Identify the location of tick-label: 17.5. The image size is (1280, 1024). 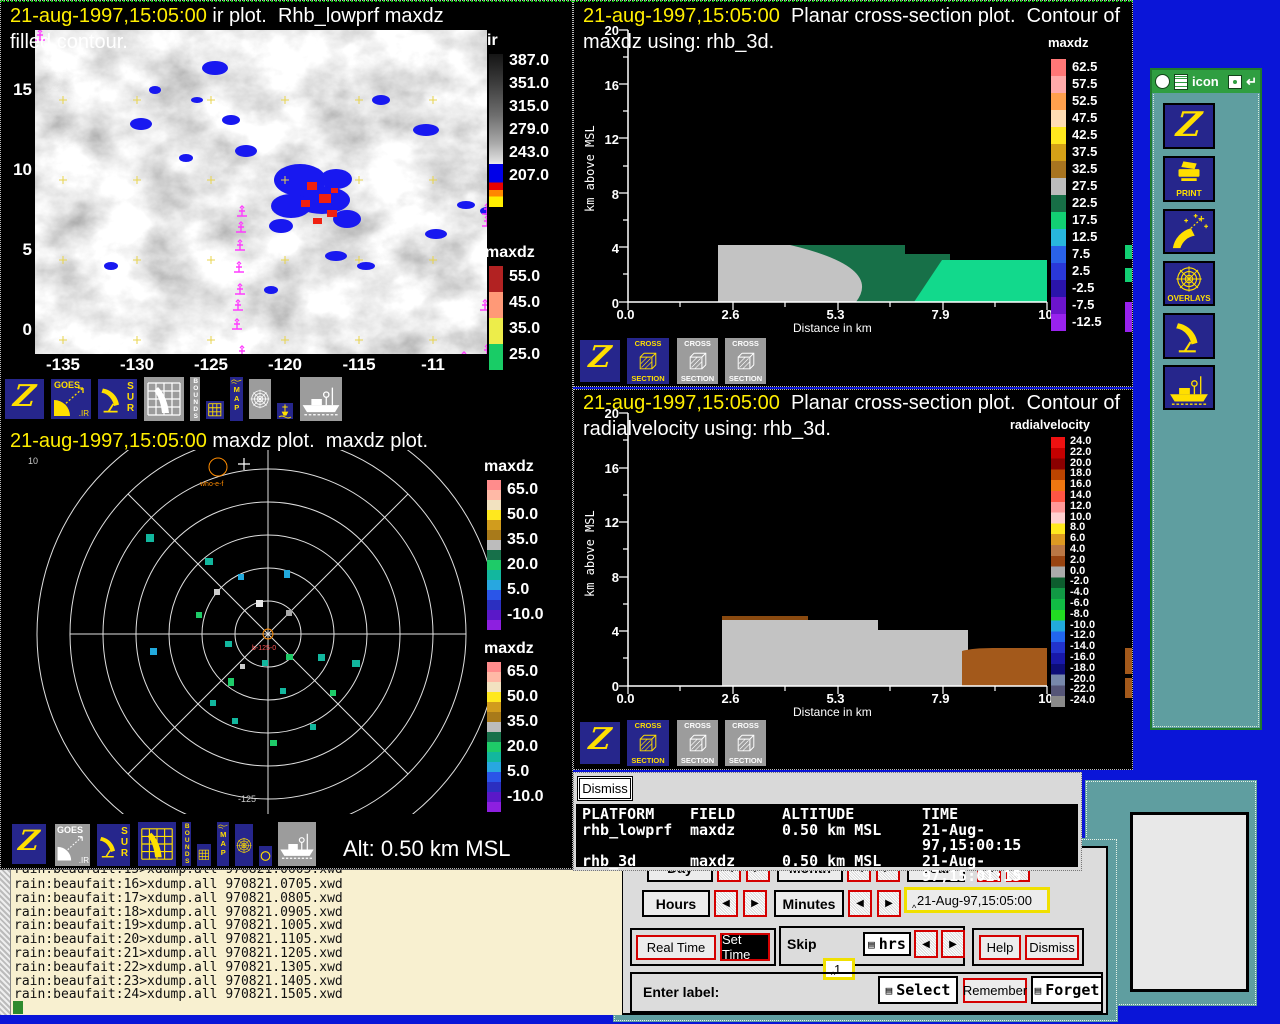
(1085, 219).